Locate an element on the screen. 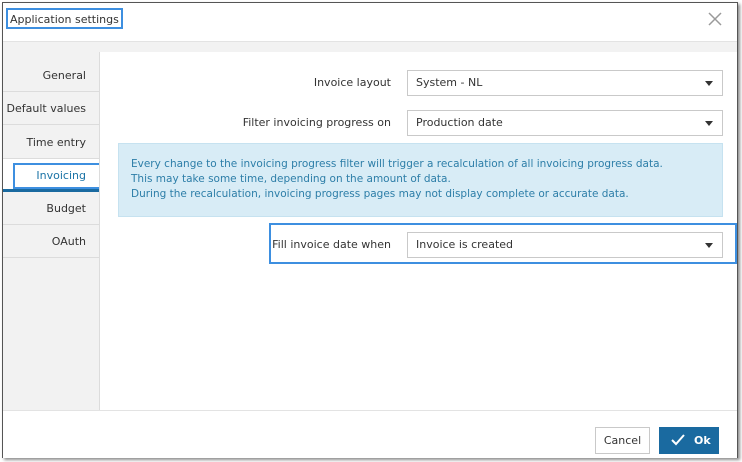 The image size is (742, 462). sidebar-item-label: Budget is located at coordinates (66, 208).